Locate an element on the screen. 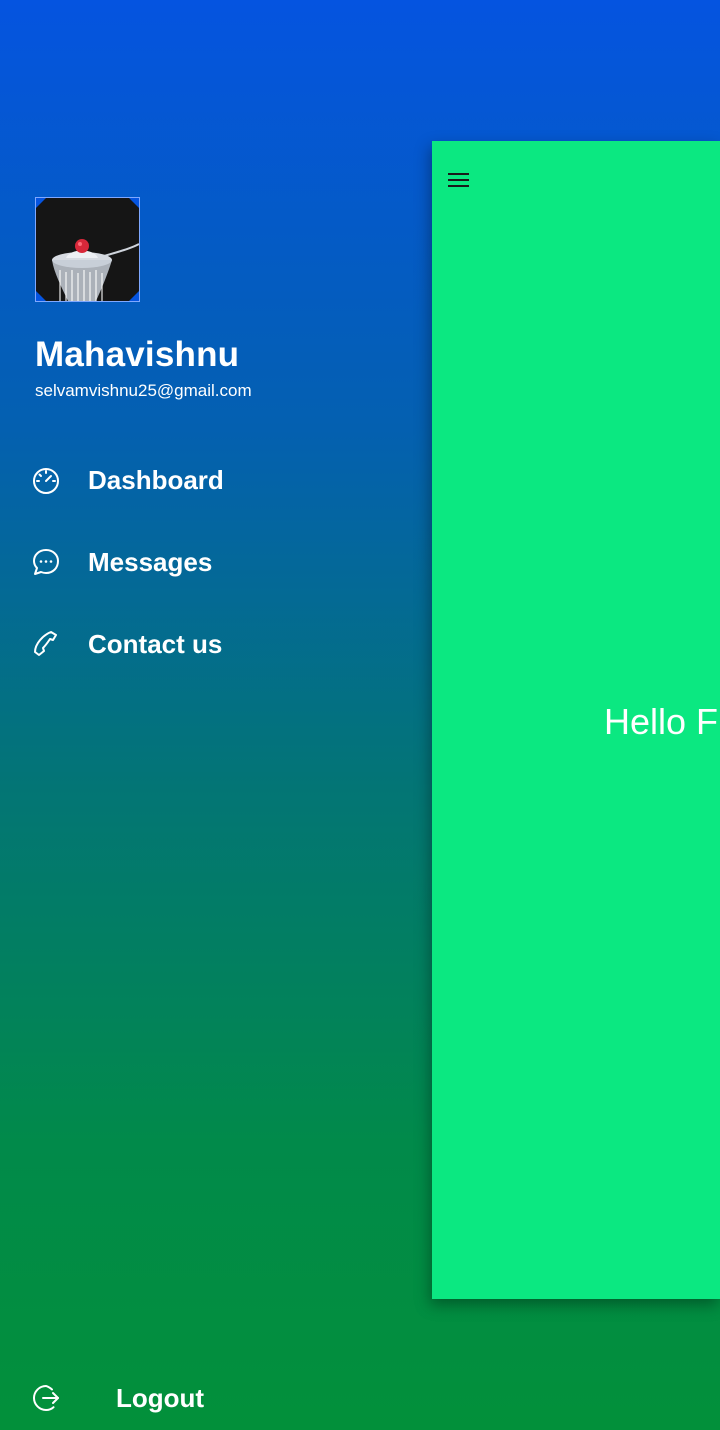 The width and height of the screenshot is (720, 1430). logout-label: Logout is located at coordinates (160, 1397).